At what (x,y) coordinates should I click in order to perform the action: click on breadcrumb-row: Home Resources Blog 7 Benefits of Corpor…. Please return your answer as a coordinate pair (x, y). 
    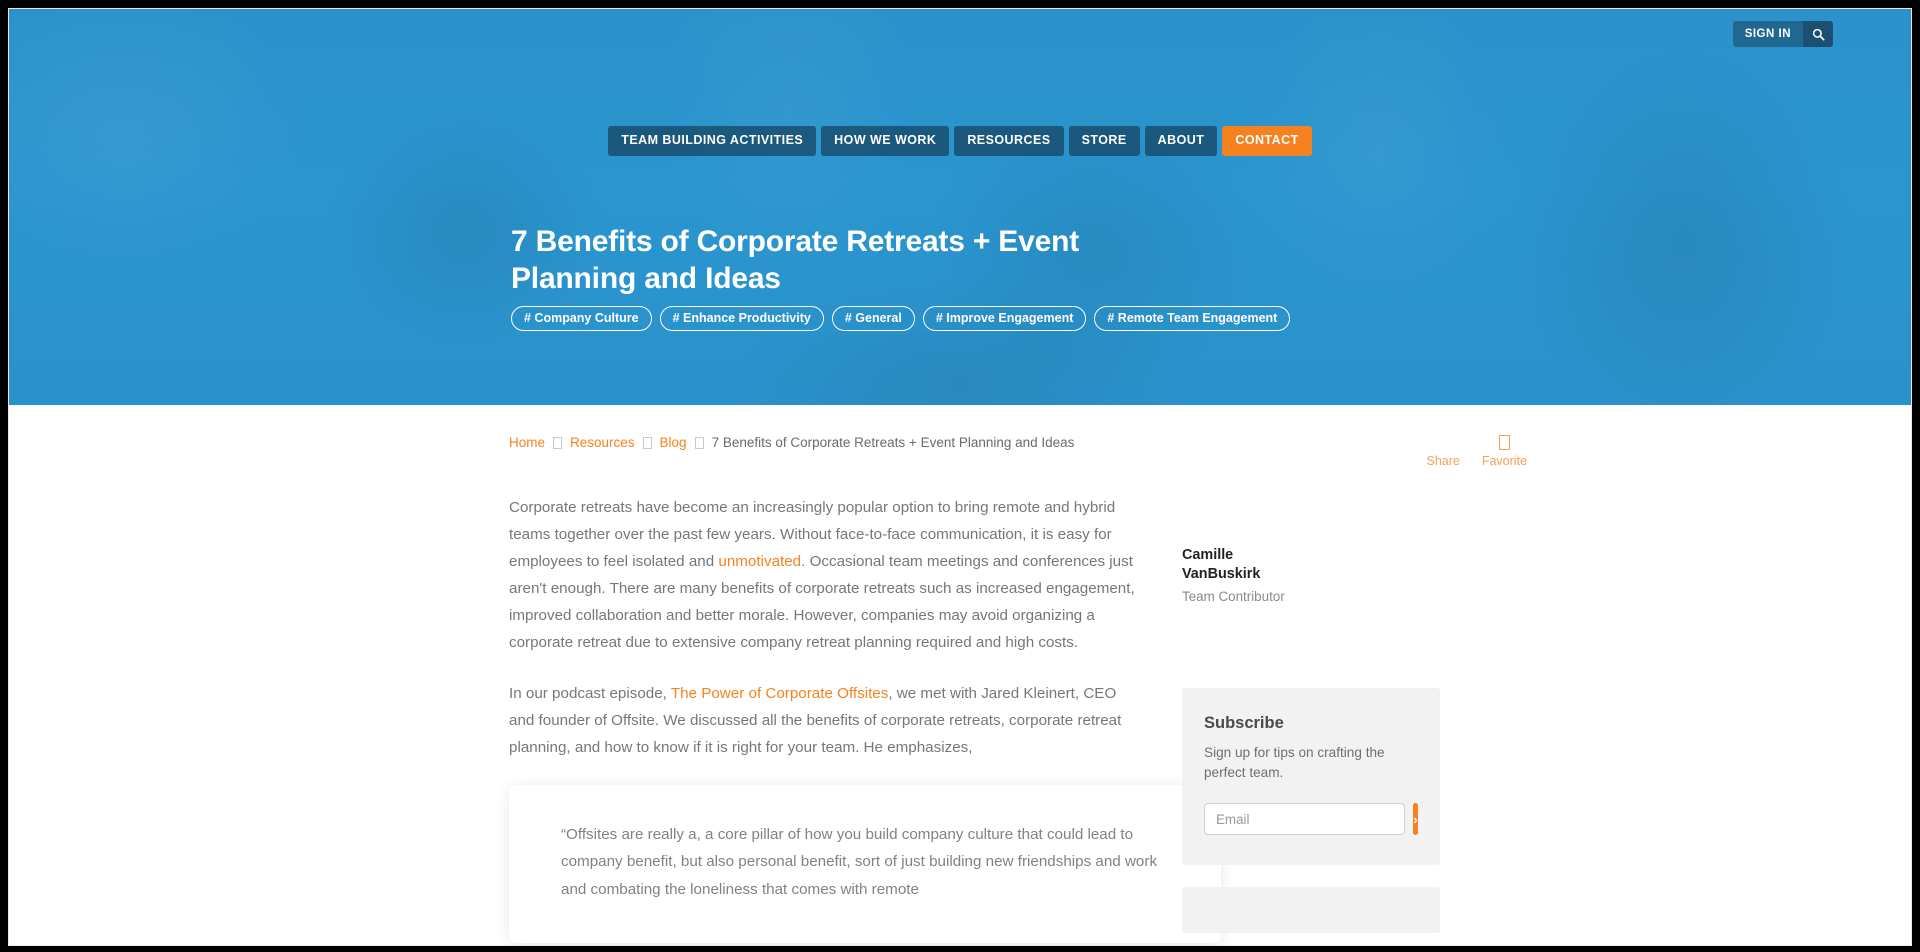
    Looking at the image, I should click on (960, 436).